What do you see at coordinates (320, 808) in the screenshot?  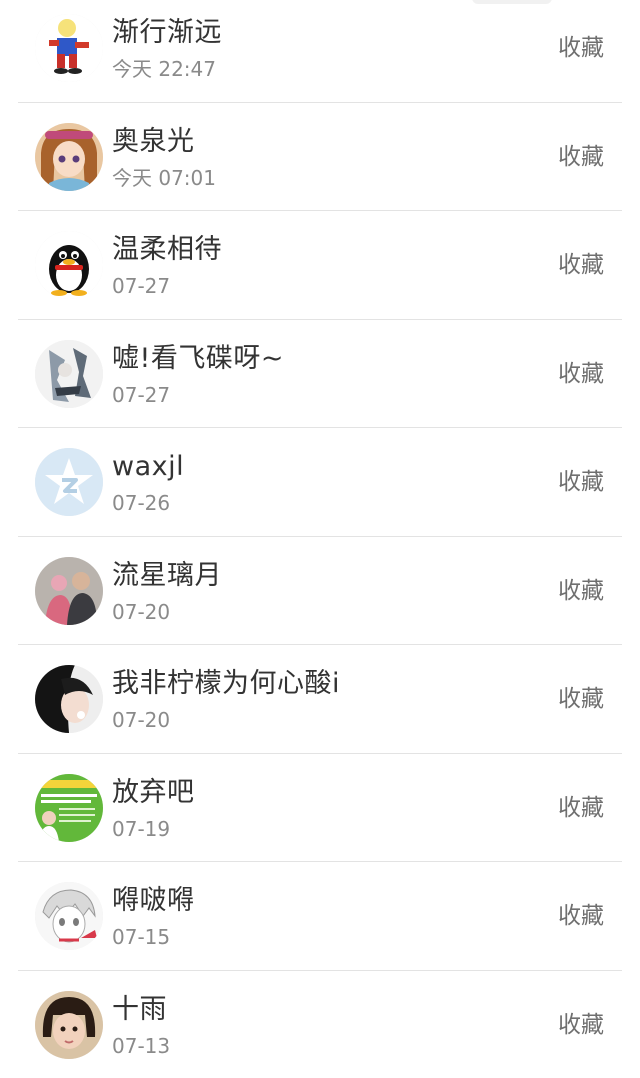 I see `visitor-row: 放弃吧 07-19 收藏` at bounding box center [320, 808].